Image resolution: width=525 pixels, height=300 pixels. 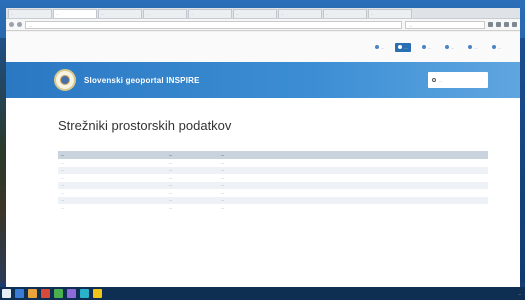 What do you see at coordinates (11, 24) in the screenshot?
I see `back-icon` at bounding box center [11, 24].